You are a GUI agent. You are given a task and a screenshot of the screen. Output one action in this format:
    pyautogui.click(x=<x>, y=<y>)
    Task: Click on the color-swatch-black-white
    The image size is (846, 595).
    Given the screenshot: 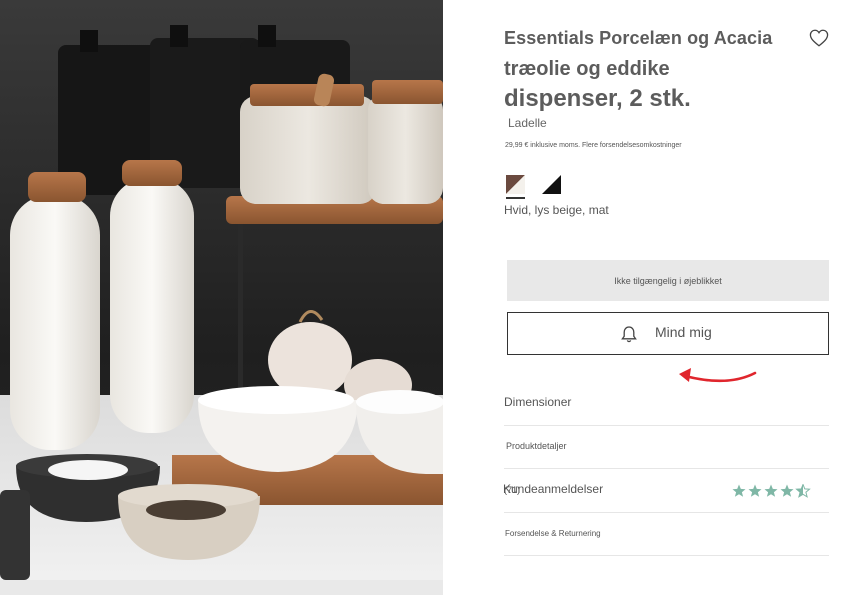 What is the action you would take?
    pyautogui.click(x=551, y=184)
    